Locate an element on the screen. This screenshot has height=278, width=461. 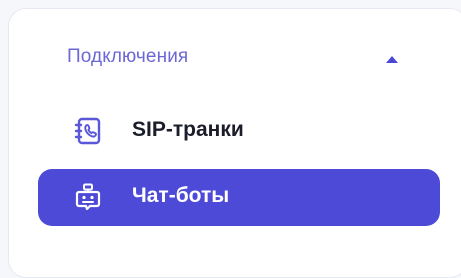
nav-item-label: Чат-боты is located at coordinates (181, 195).